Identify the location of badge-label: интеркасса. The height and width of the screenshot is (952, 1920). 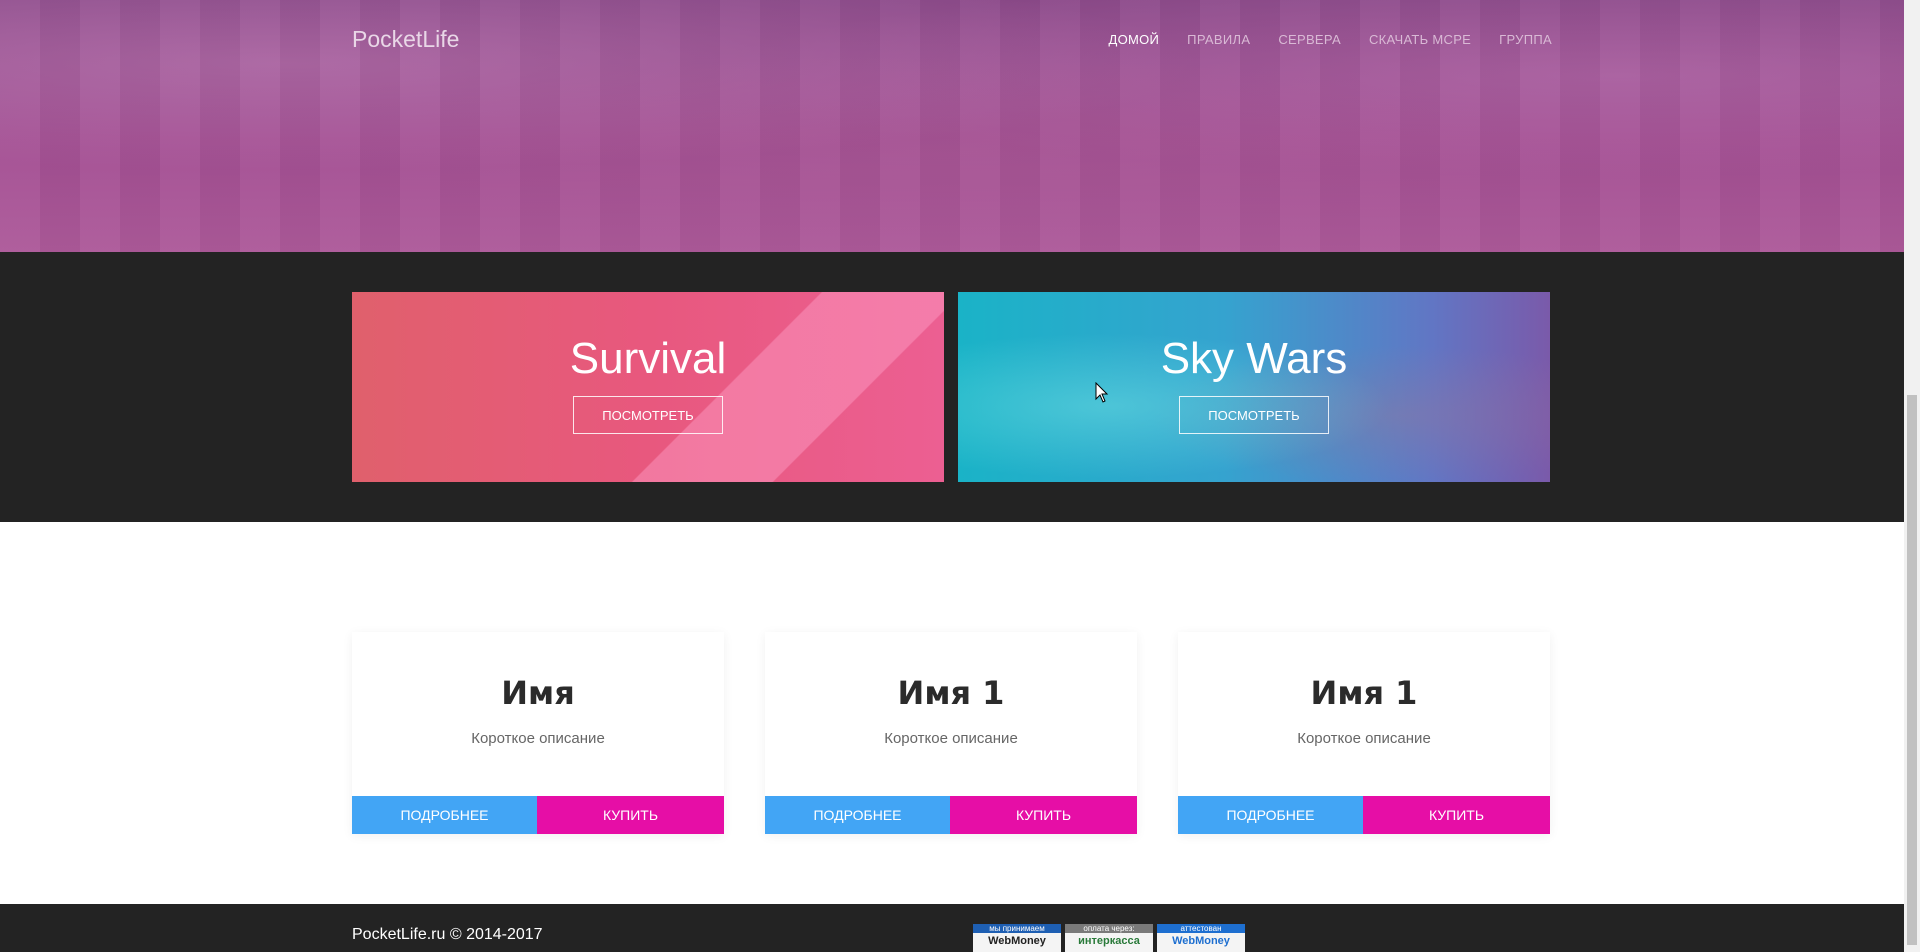
(1109, 941).